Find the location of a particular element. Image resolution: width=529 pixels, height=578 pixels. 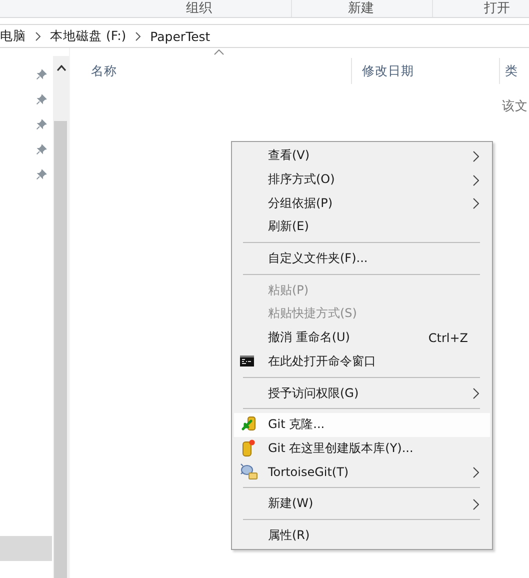

menu-item: 授予访问权限(G) is located at coordinates (362, 393).